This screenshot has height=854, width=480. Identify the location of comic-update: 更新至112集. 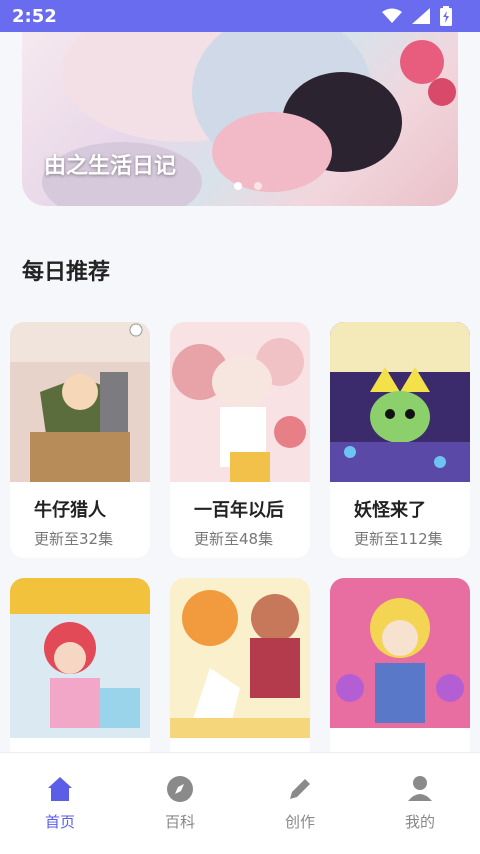
(398, 539).